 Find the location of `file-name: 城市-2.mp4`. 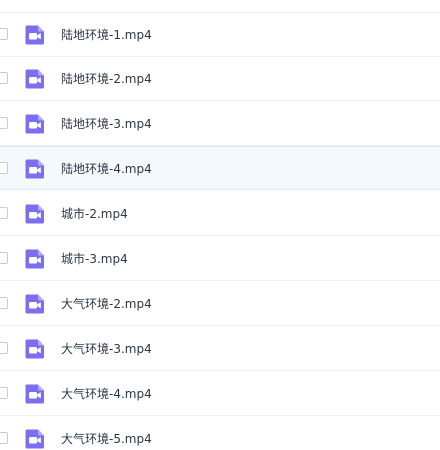

file-name: 城市-2.mp4 is located at coordinates (94, 214).